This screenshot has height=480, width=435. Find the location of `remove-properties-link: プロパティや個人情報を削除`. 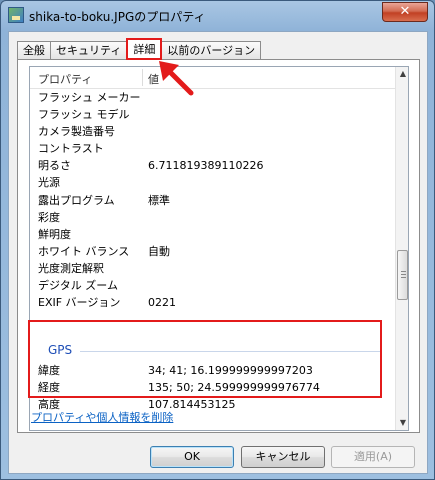

remove-properties-link: プロパティや個人情報を削除 is located at coordinates (102, 417).